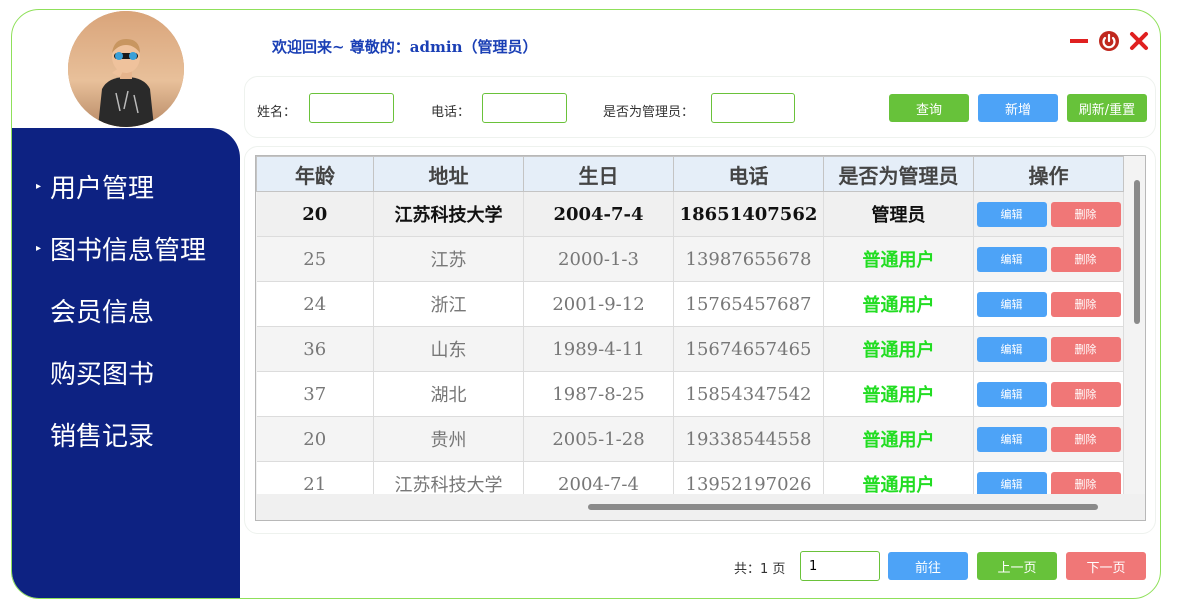 Image resolution: width=1183 pixels, height=615 pixels. I want to click on cell-age: 37, so click(315, 394).